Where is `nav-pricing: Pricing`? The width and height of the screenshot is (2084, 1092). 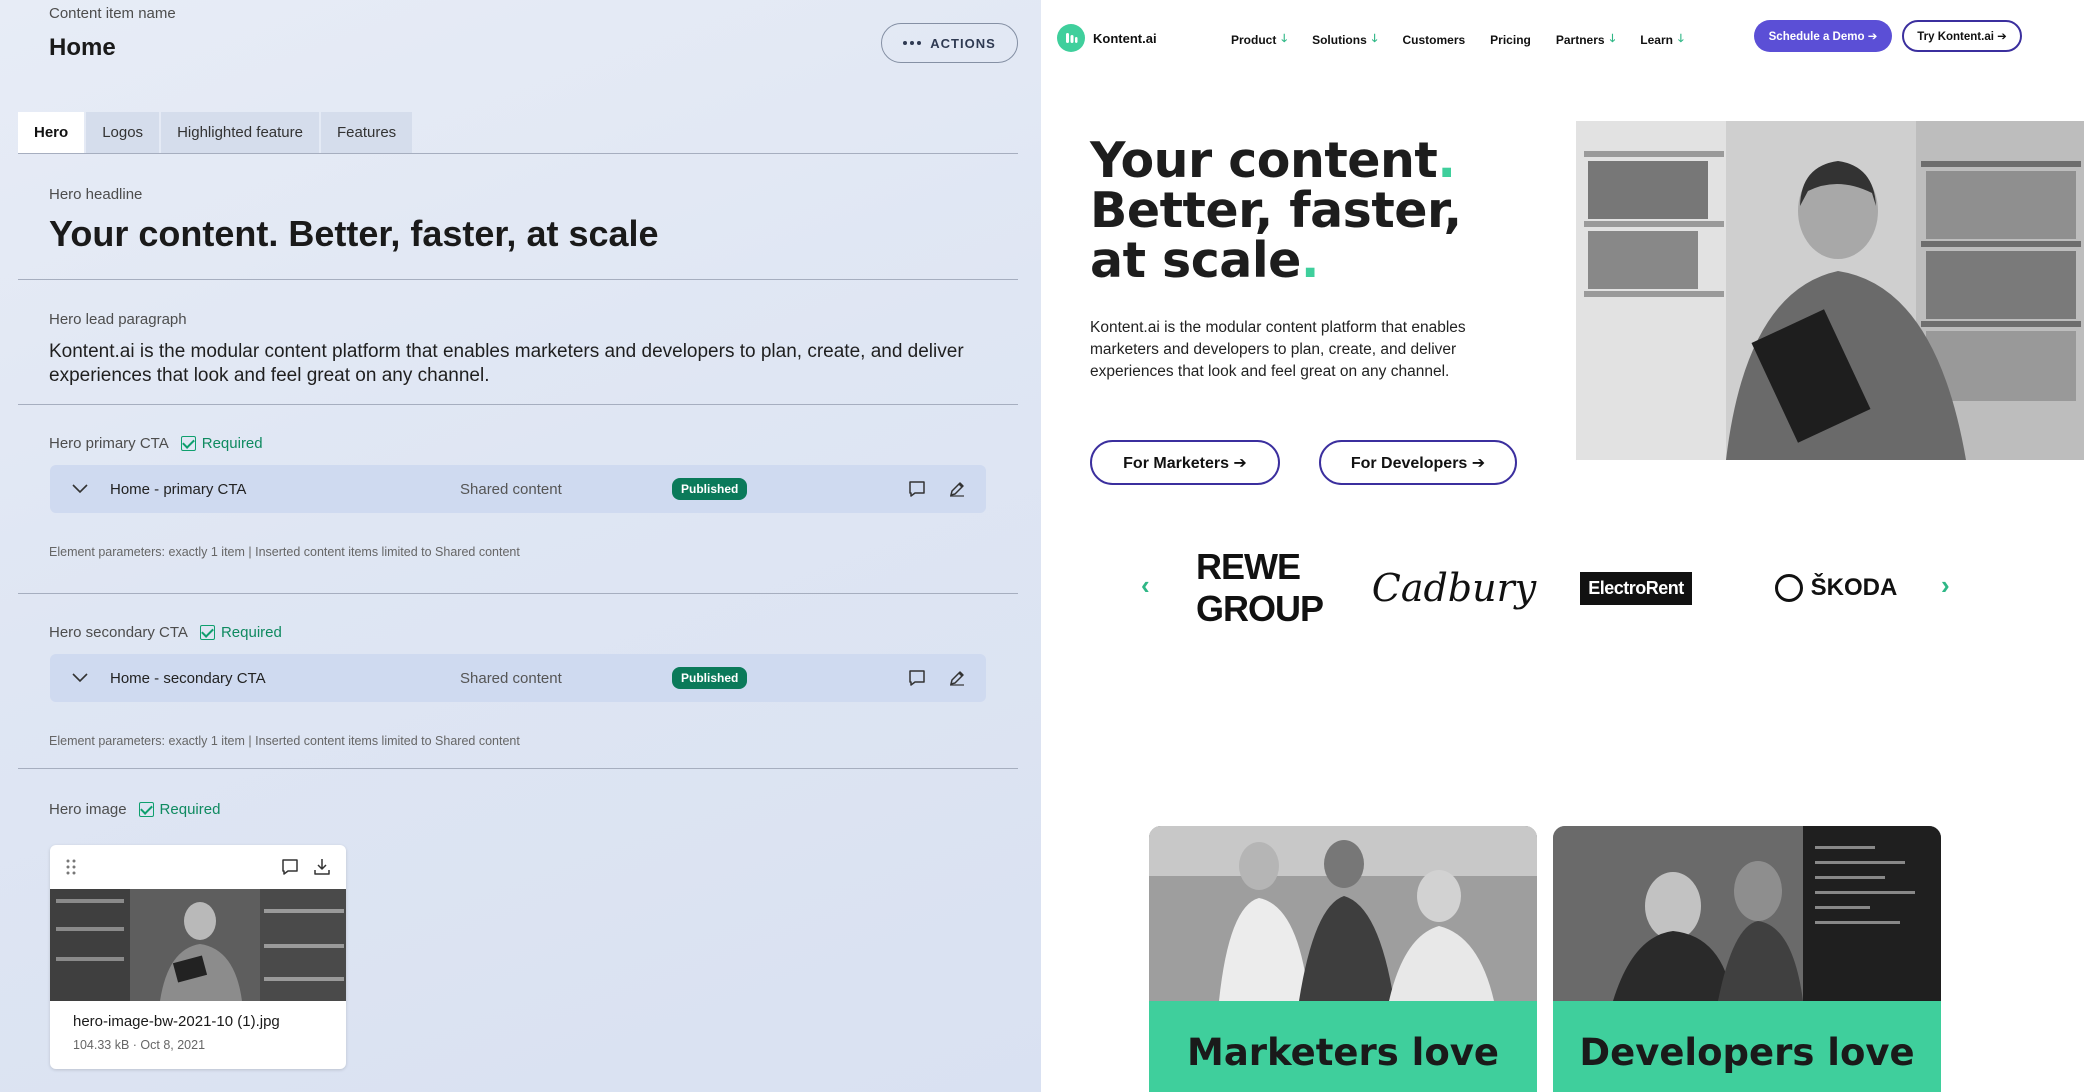 nav-pricing: Pricing is located at coordinates (1510, 39).